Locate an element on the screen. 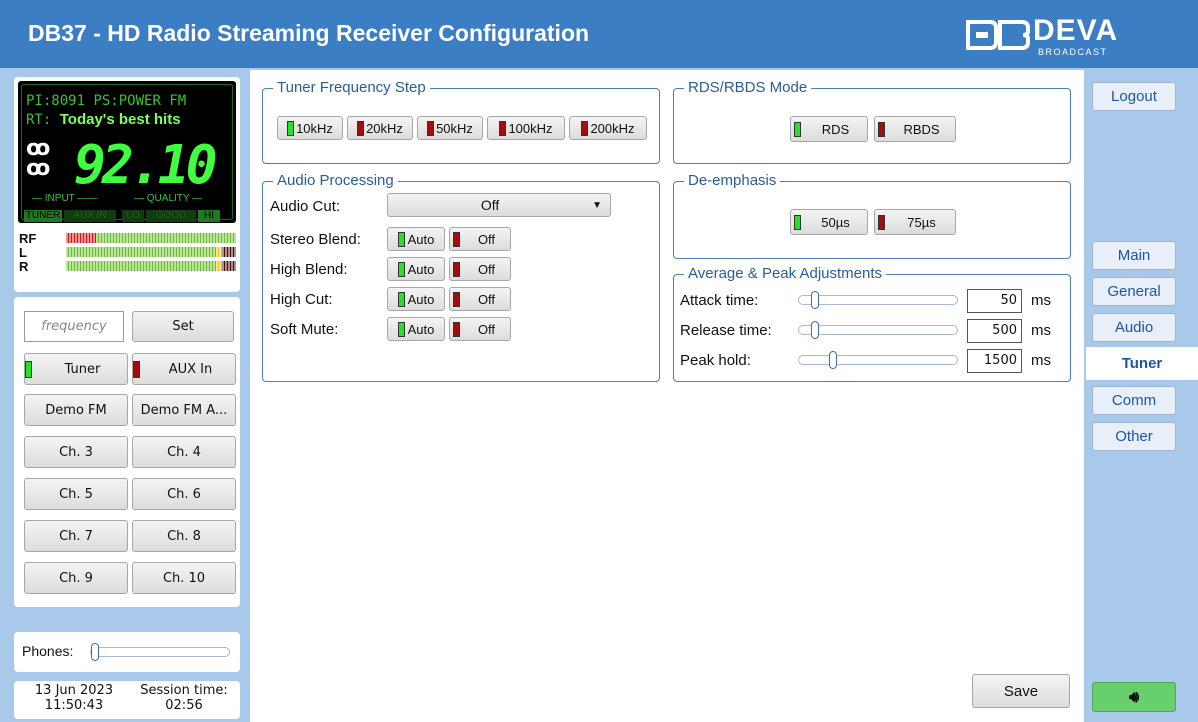 Image resolution: width=1198 pixels, height=722 pixels. ps-value: POWER FM is located at coordinates (152, 101).